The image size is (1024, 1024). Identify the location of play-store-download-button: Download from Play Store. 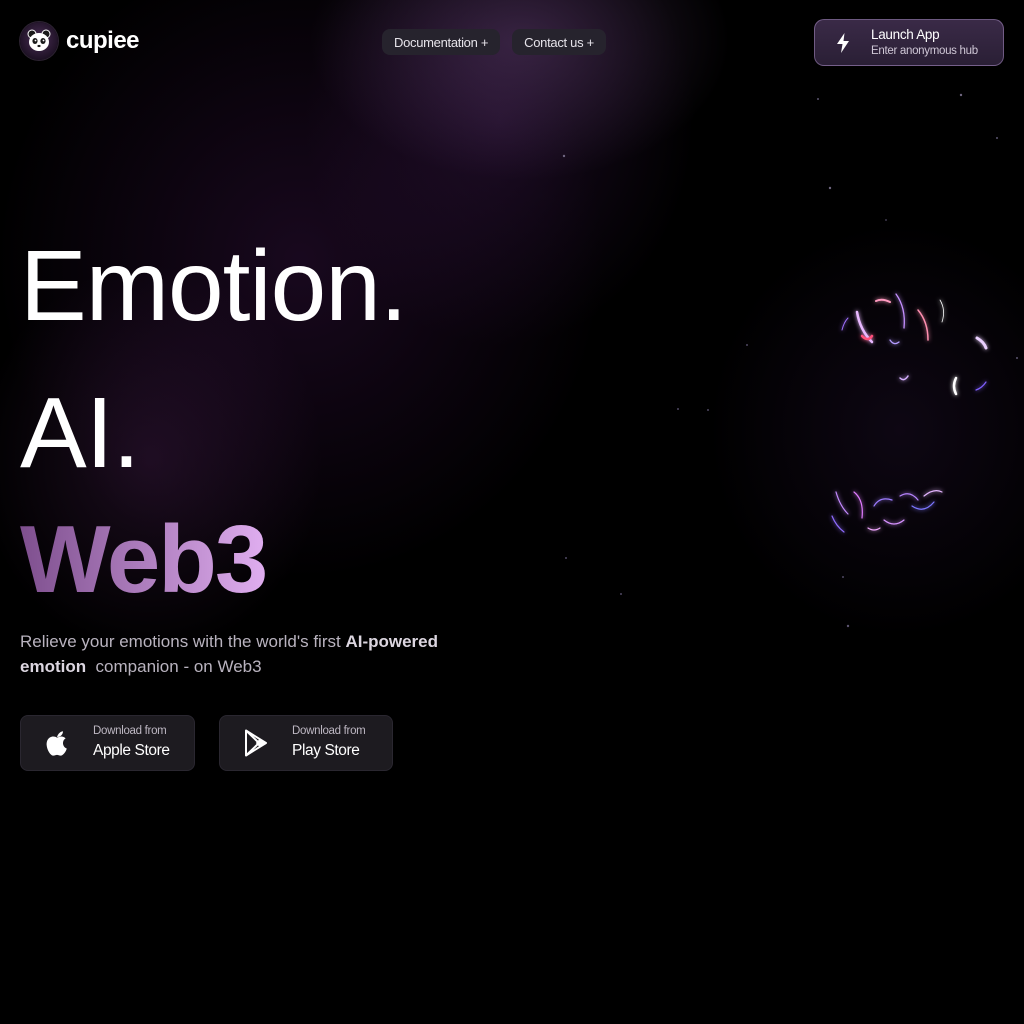
(306, 743).